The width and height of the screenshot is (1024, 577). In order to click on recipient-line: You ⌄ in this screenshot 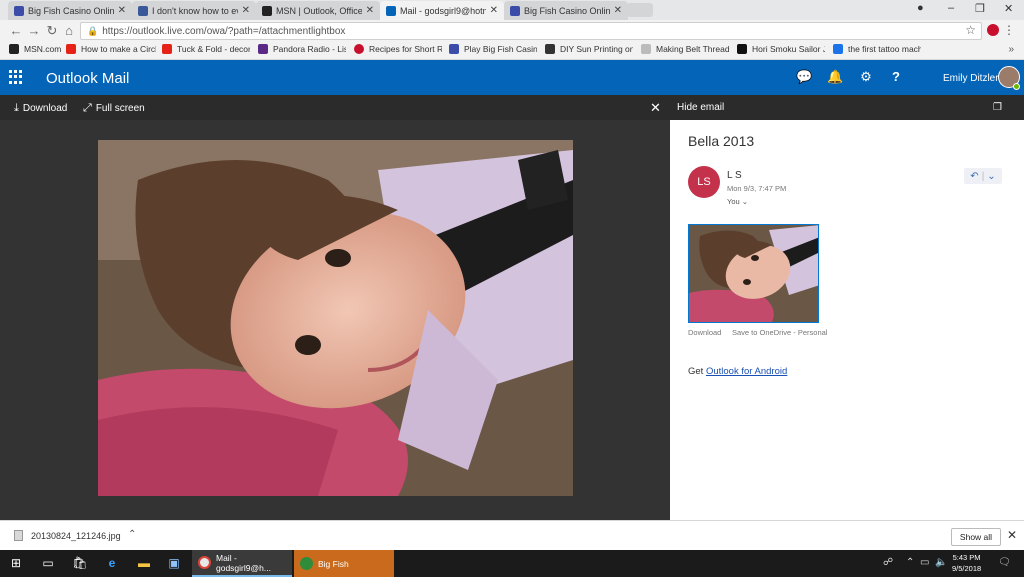, I will do `click(737, 201)`.